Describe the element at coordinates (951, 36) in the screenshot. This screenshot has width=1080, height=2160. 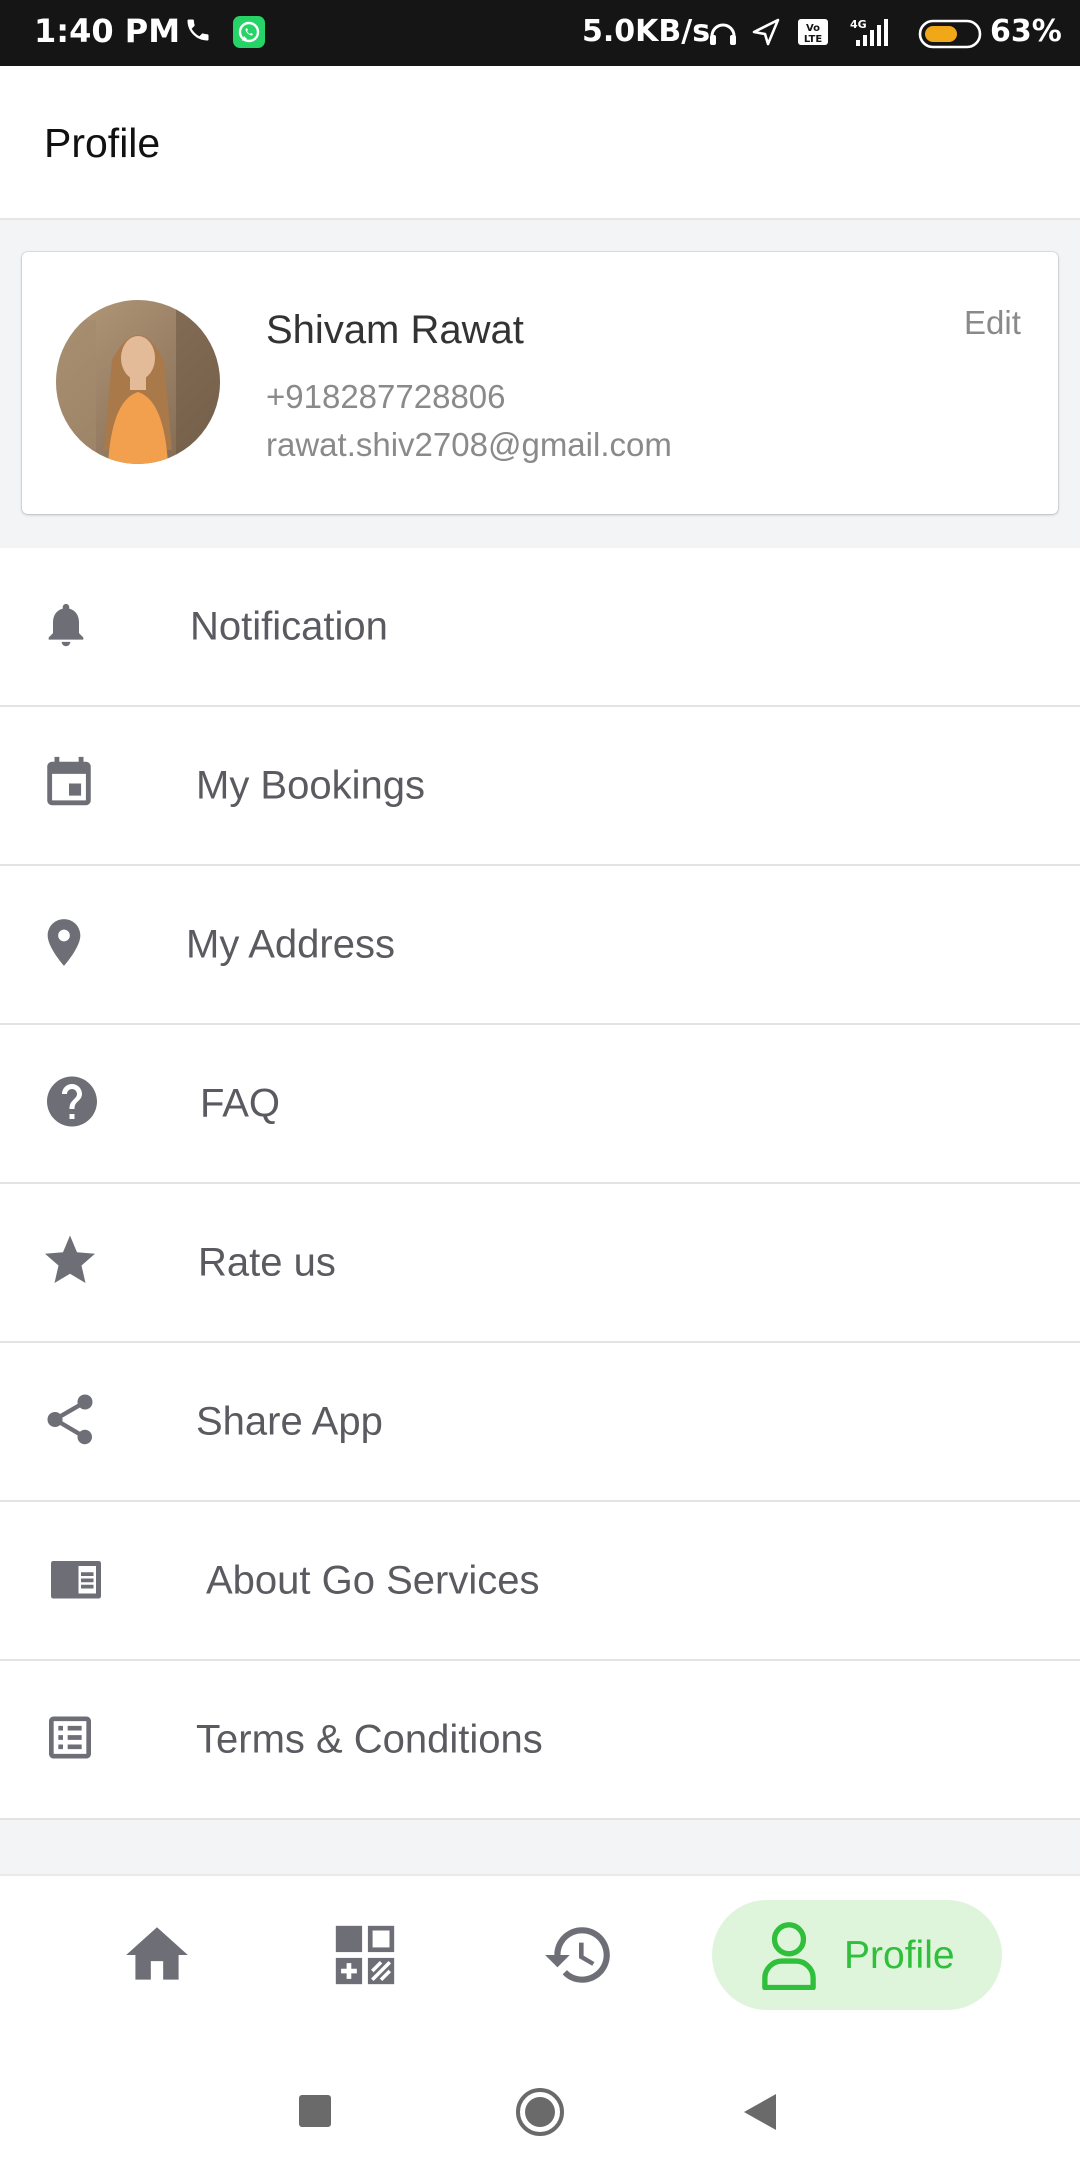
I see `battery-icon` at that location.